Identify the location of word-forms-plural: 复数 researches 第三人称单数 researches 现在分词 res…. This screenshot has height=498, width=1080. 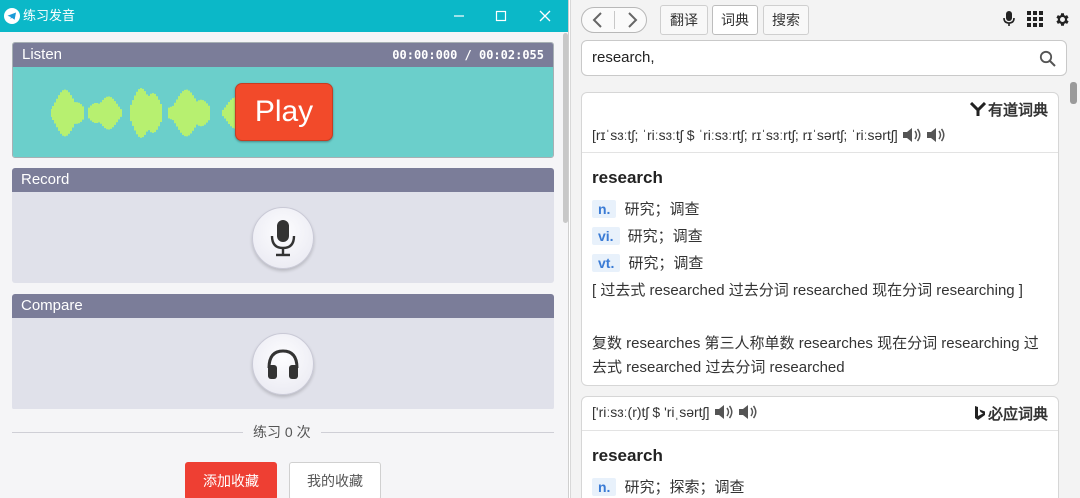
(815, 355).